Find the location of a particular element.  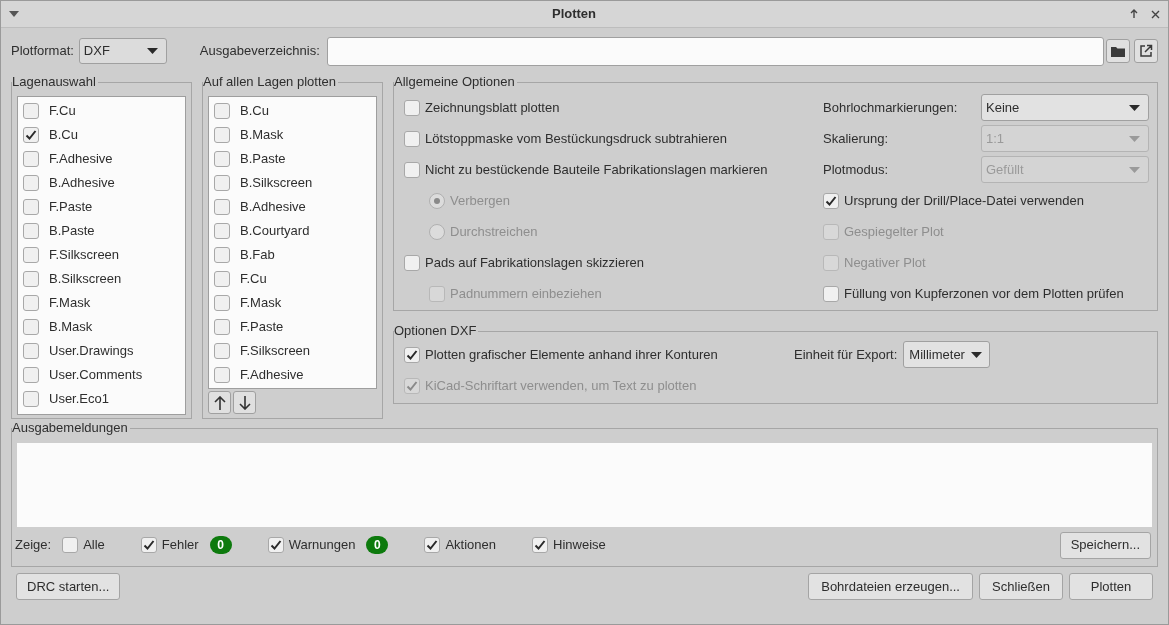

layer-label: B.Adhesive is located at coordinates (273, 207).